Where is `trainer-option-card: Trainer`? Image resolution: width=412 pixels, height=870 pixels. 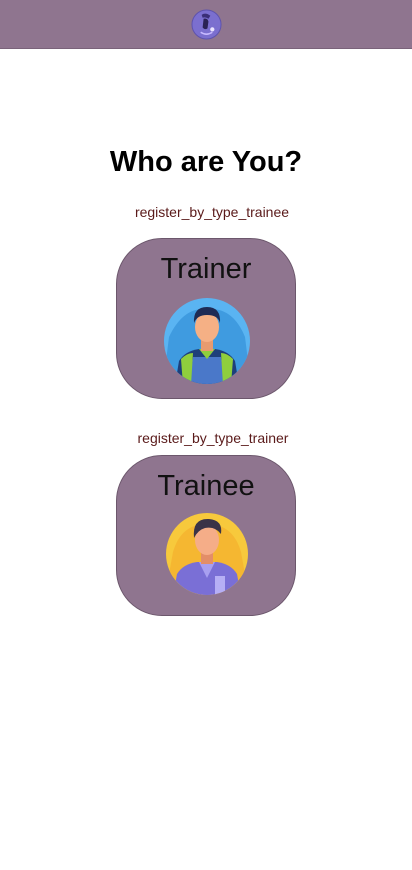 trainer-option-card: Trainer is located at coordinates (206, 318).